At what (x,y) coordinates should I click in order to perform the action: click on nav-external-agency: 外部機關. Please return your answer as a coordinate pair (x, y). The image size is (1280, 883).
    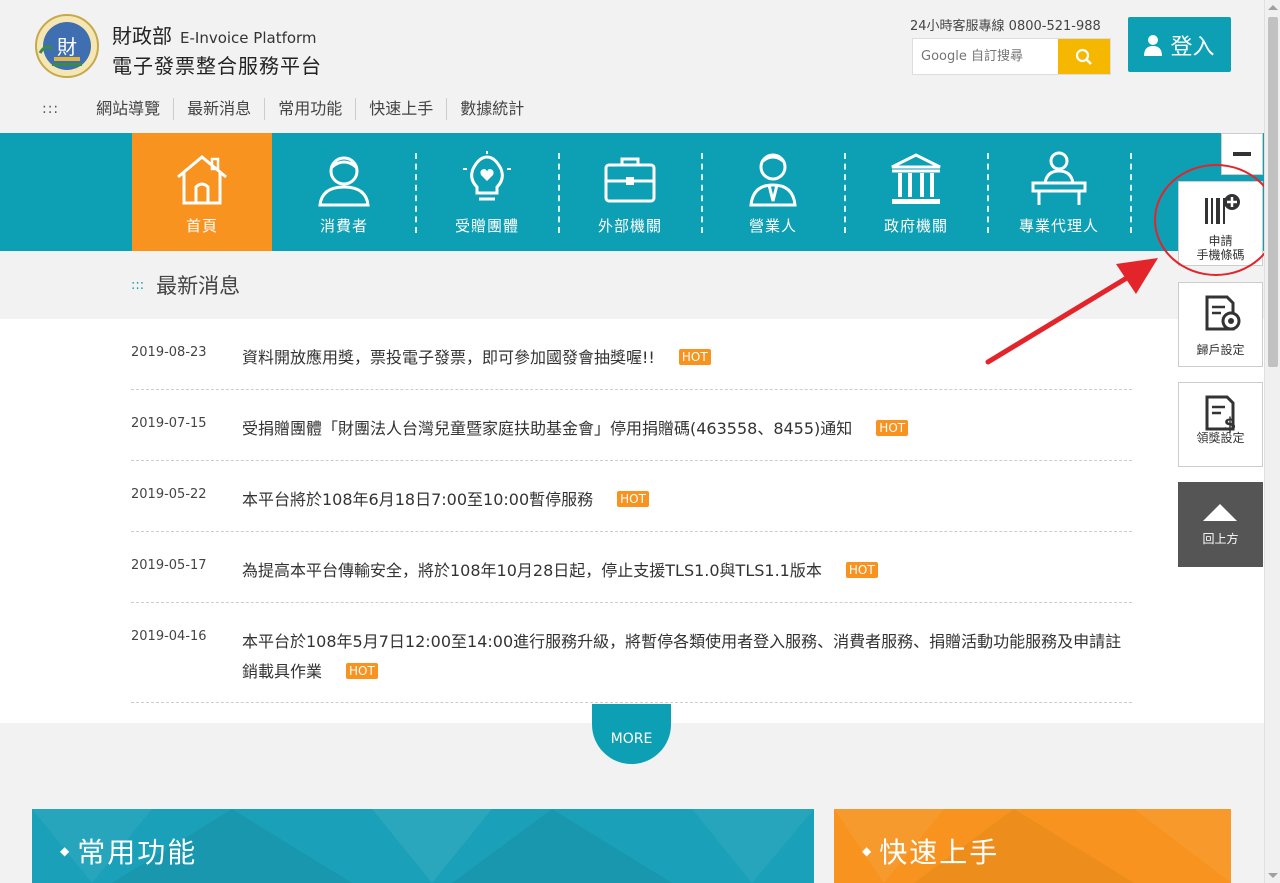
    Looking at the image, I should click on (630, 192).